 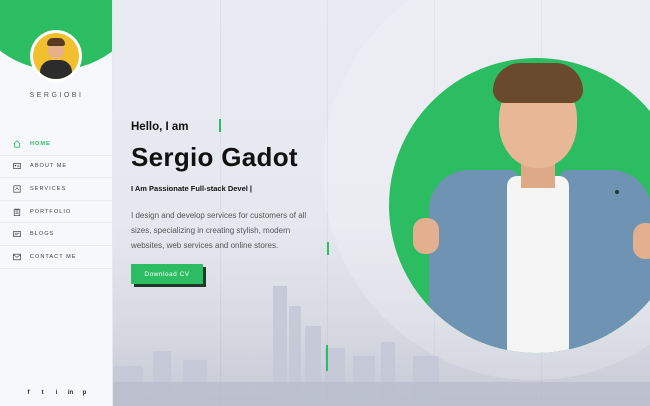 I want to click on social-links: f t i in p, so click(x=56, y=393).